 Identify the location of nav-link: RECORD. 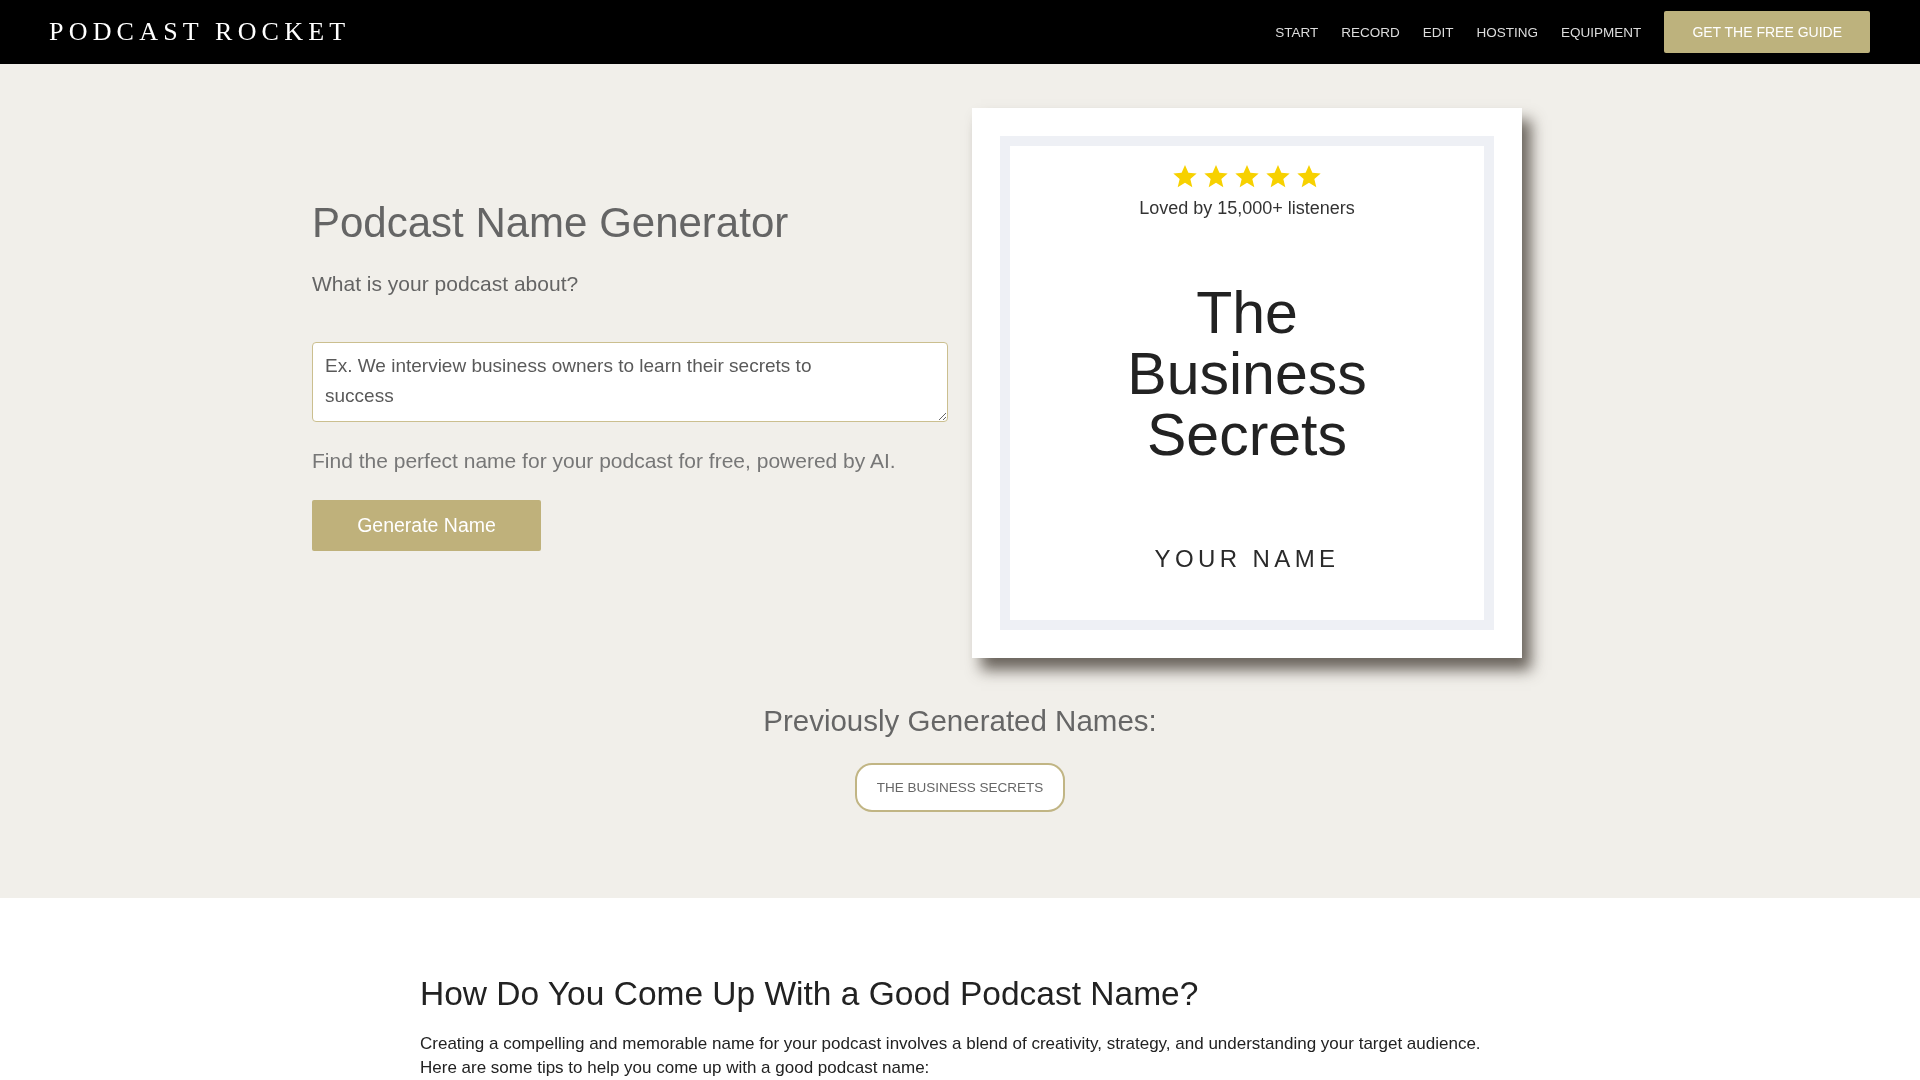
(1370, 32).